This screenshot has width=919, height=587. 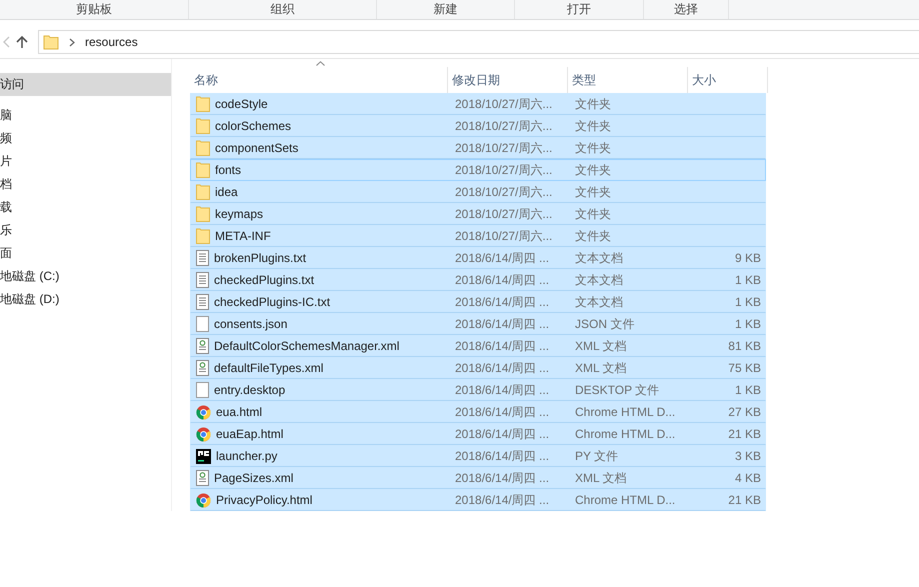 I want to click on file-name: componentSets, so click(x=256, y=148).